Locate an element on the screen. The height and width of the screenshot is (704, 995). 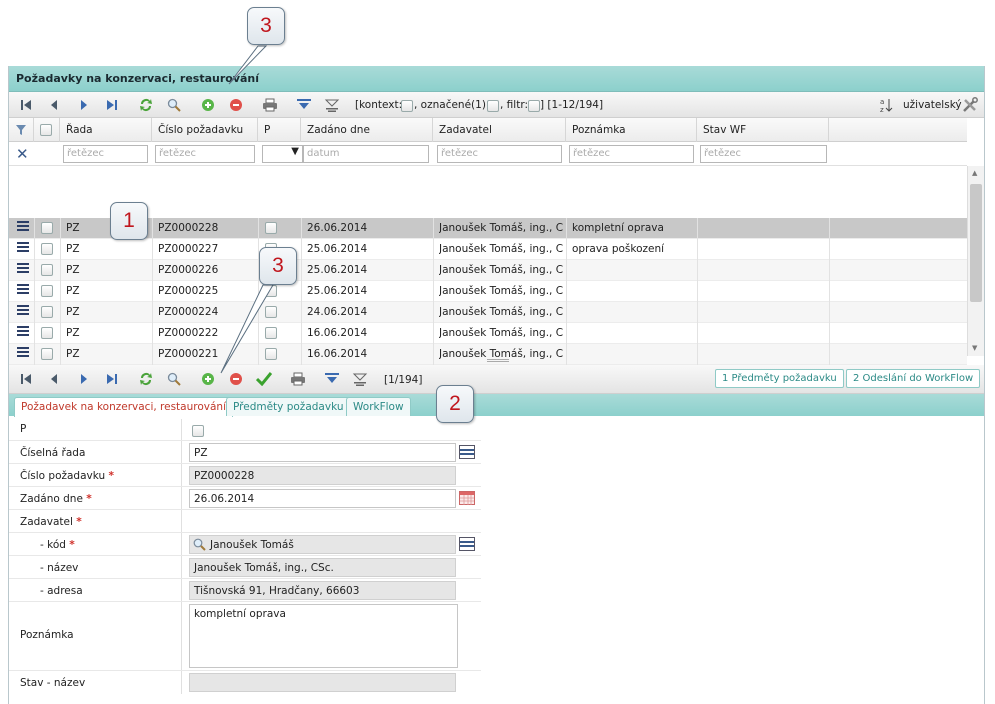
callout-3-bottom: 3 is located at coordinates (278, 266).